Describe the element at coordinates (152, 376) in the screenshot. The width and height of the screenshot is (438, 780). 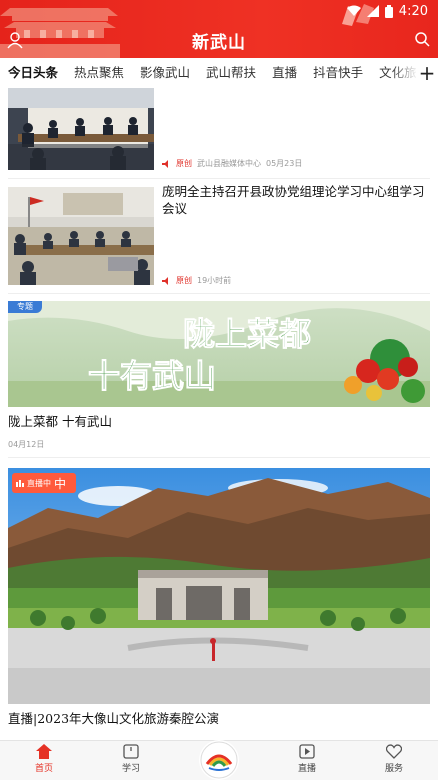
I see `banner-text-line2: 十有武山` at that location.